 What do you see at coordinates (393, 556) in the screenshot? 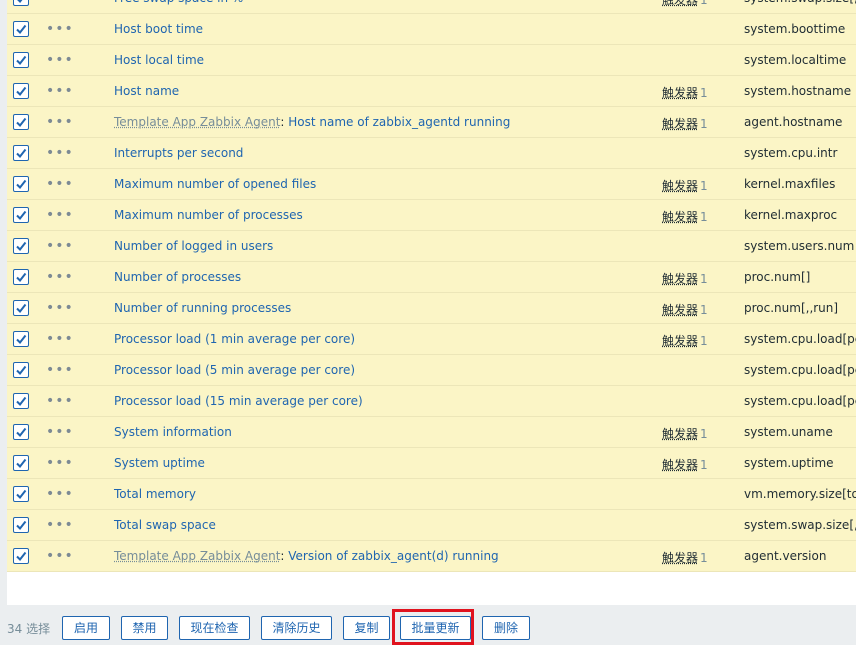
I see `item-name-link: Version of zabbix_agent(d) running` at bounding box center [393, 556].